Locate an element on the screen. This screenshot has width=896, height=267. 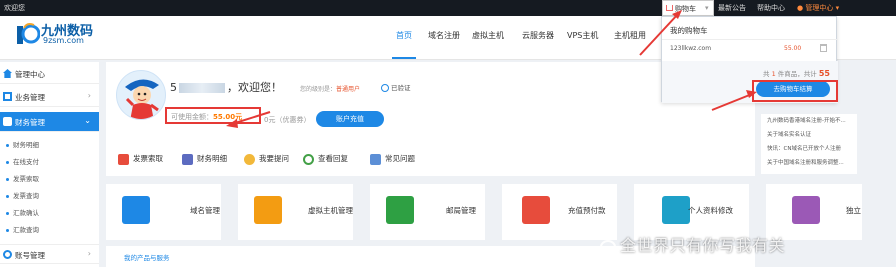
tile-domain-management: 域名管理 is located at coordinates (163, 212).